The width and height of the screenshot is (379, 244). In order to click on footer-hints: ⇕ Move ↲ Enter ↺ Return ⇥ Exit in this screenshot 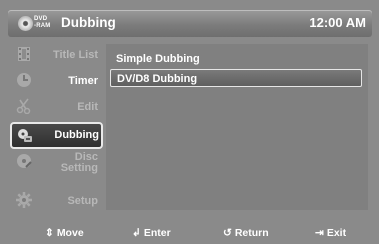, I will do `click(189, 231)`.